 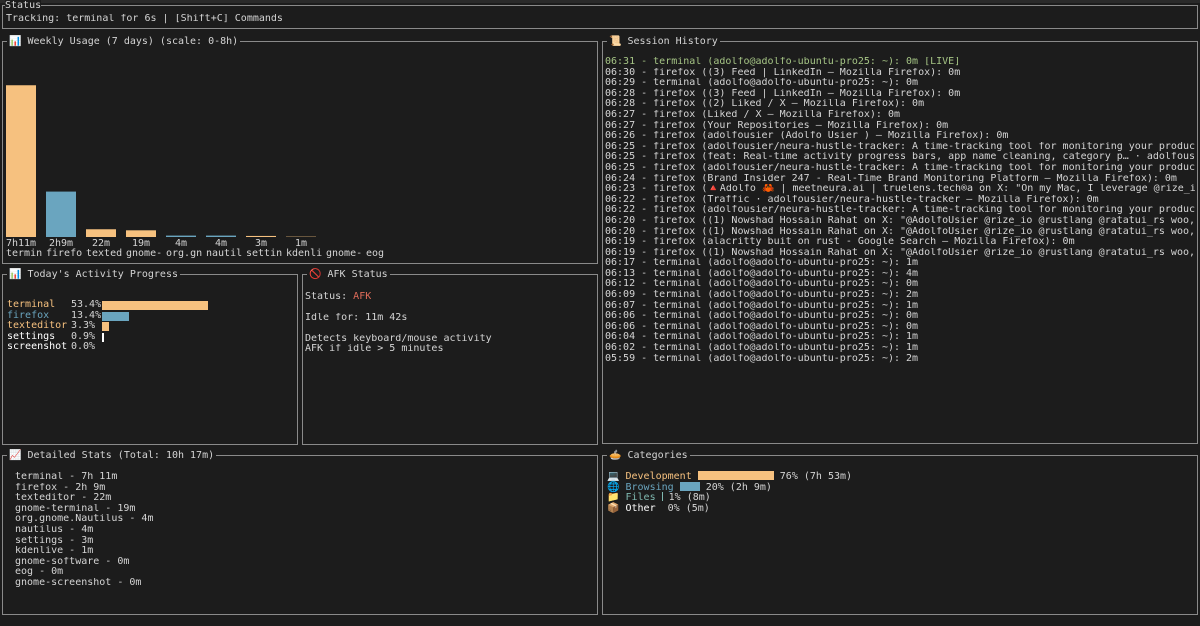 I want to click on categories-title: 🥧 Categories, so click(x=648, y=455).